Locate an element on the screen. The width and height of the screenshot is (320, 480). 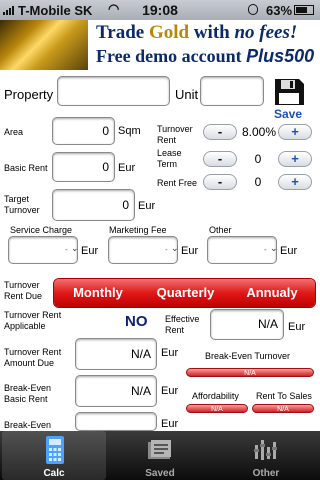
save-button: Save is located at coordinates (289, 99).